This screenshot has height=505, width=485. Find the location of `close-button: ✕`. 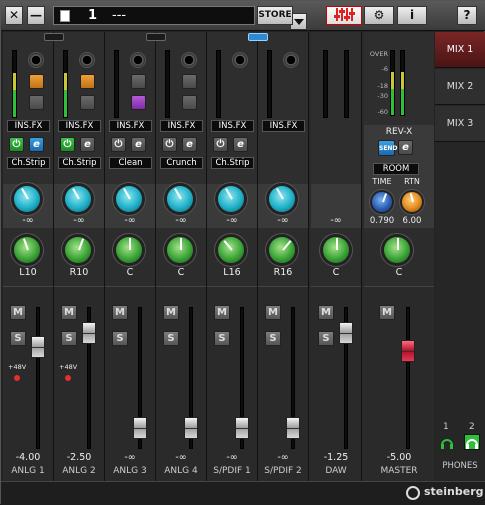

close-button: ✕ is located at coordinates (14, 15).